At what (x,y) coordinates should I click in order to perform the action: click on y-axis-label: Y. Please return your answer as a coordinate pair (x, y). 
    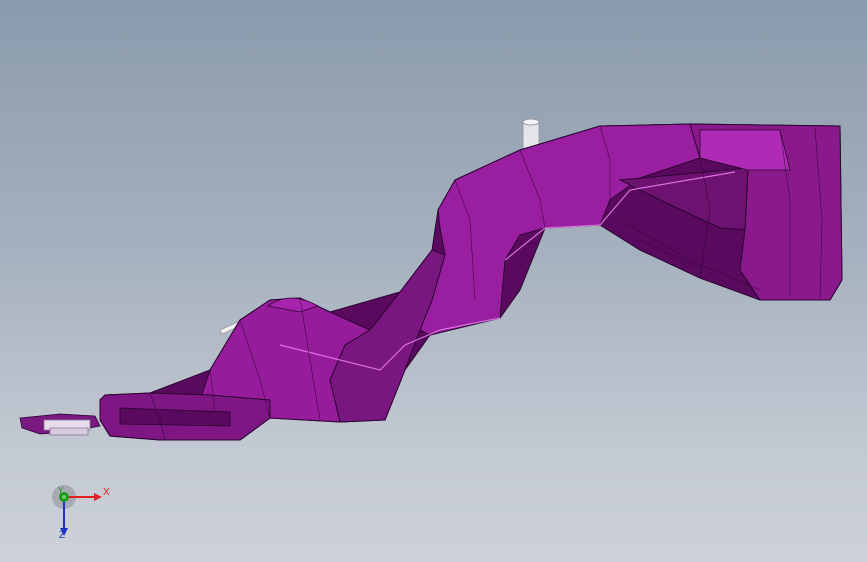
    Looking at the image, I should click on (61, 490).